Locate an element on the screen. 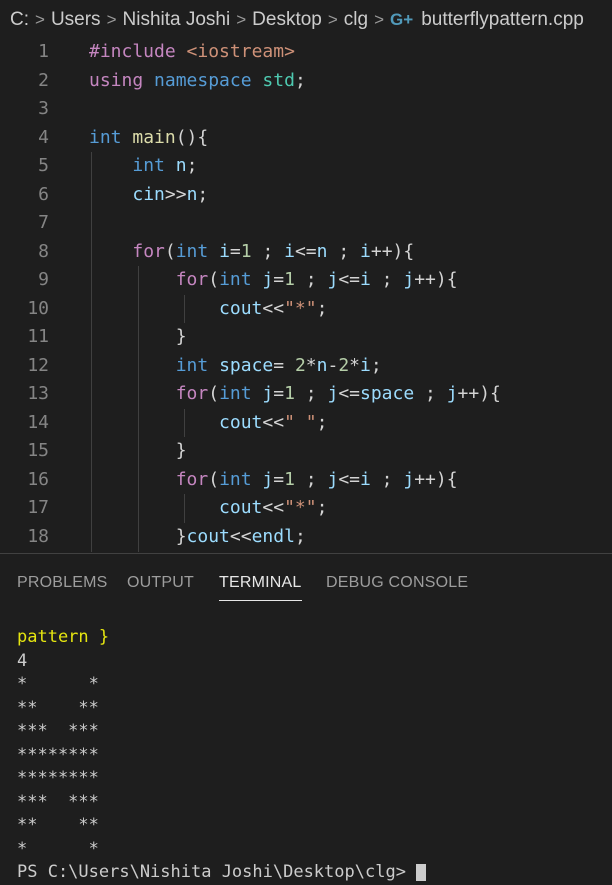  line-number: 1 is located at coordinates (43, 51).